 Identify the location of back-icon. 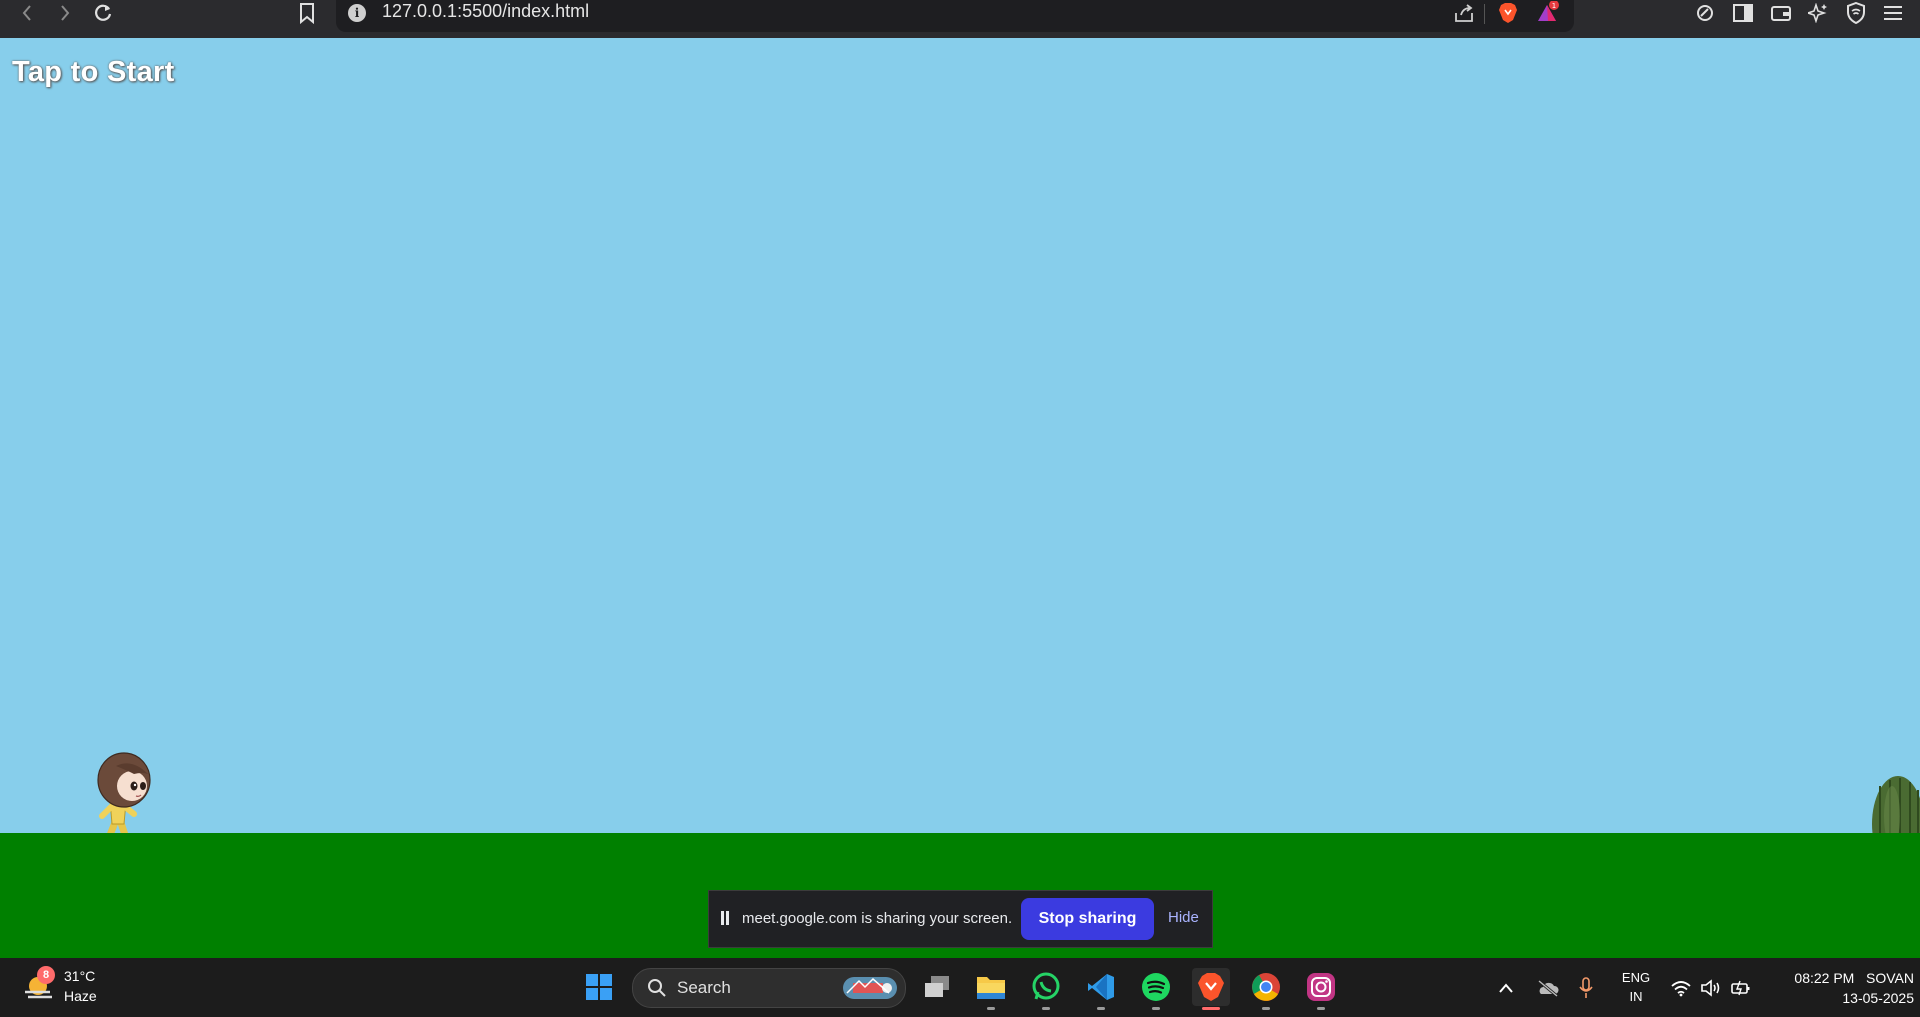
(27, 13).